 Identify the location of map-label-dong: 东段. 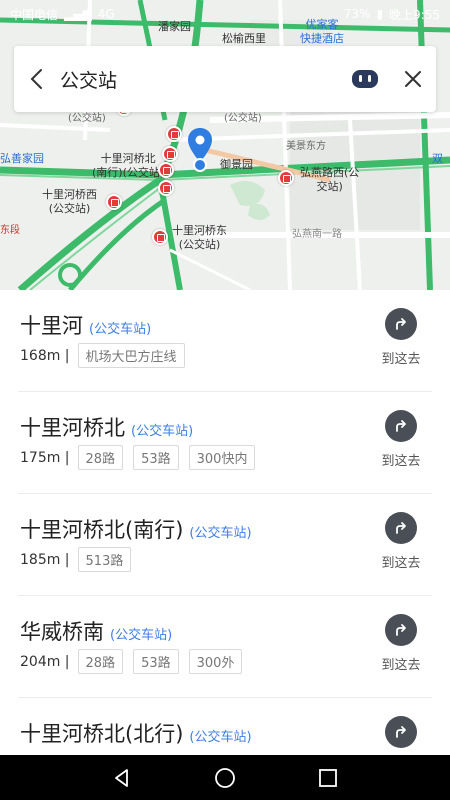
(10, 230).